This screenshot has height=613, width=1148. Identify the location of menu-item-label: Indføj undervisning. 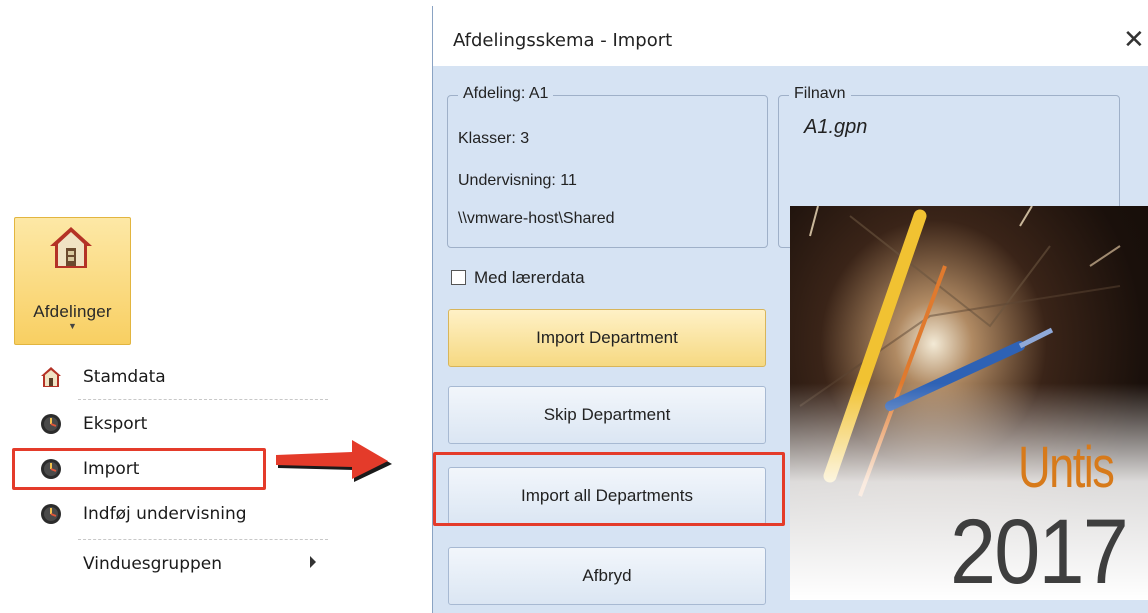
(165, 514).